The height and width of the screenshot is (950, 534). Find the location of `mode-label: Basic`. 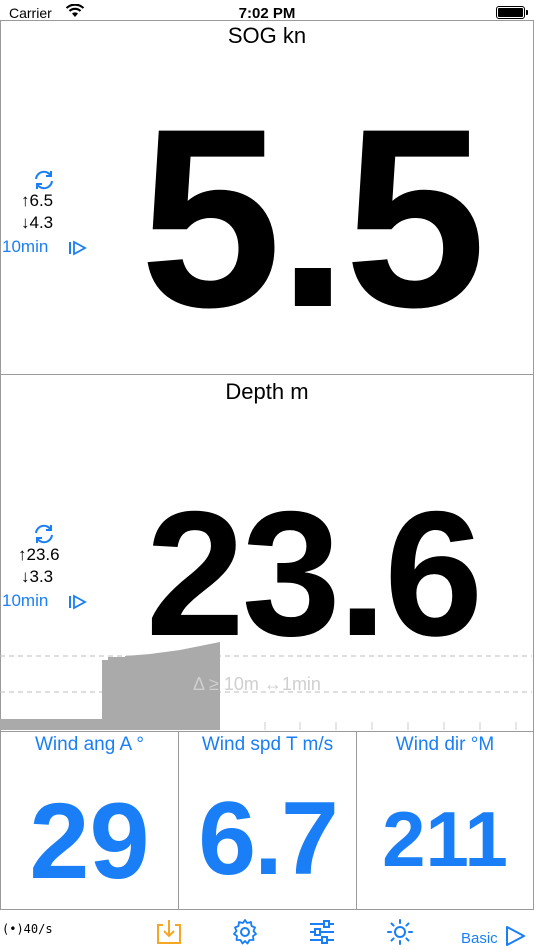

mode-label: Basic is located at coordinates (479, 938).